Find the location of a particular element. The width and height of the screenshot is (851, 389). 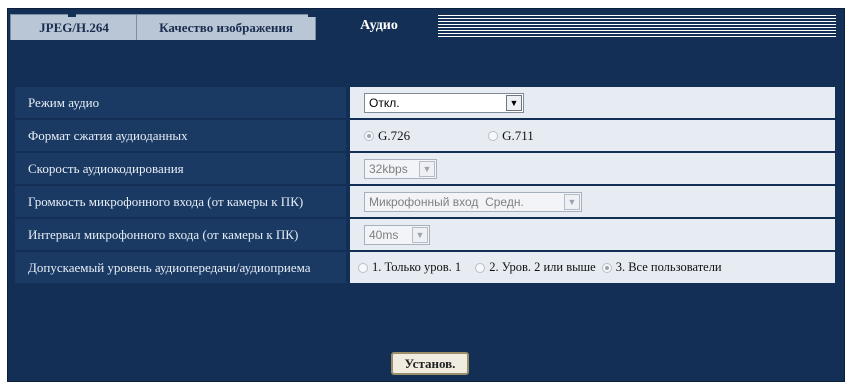

audio-bitrate-label: Скорость аудиокодирования is located at coordinates (181, 168).